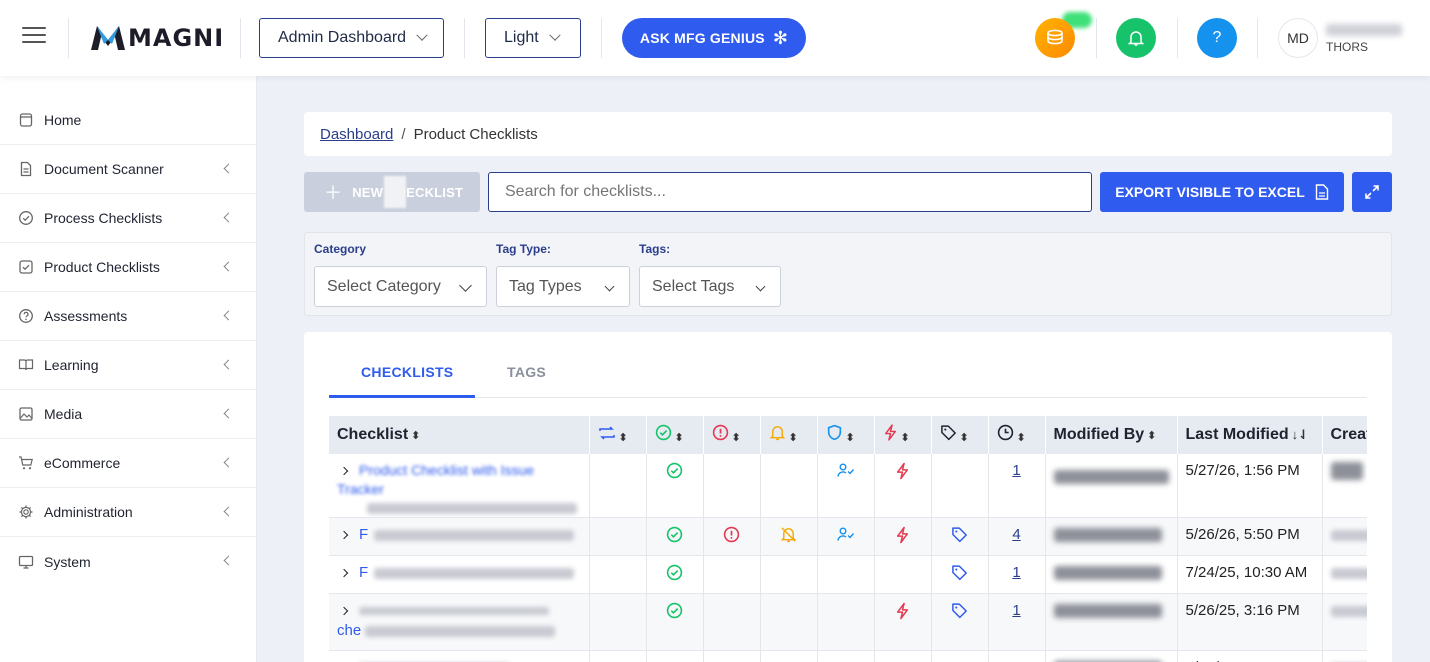  Describe the element at coordinates (1017, 435) in the screenshot. I see `col-history-header: ⬍` at that location.